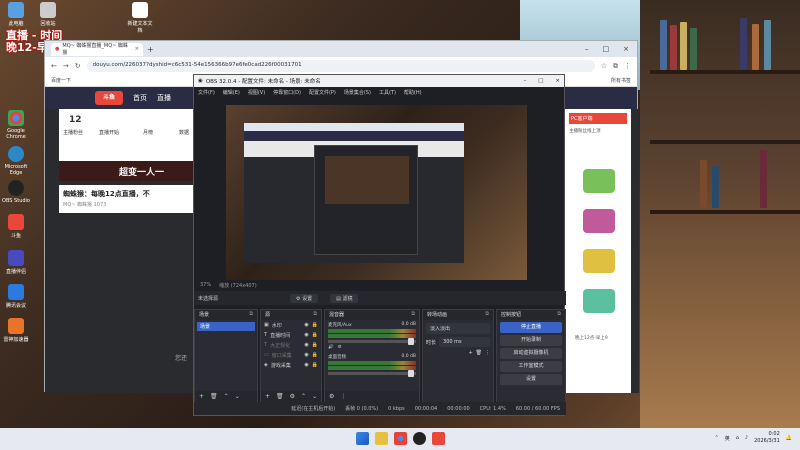 The width and height of the screenshot is (800, 450). Describe the element at coordinates (362, 438) in the screenshot. I see `windows-start-icon` at that location.